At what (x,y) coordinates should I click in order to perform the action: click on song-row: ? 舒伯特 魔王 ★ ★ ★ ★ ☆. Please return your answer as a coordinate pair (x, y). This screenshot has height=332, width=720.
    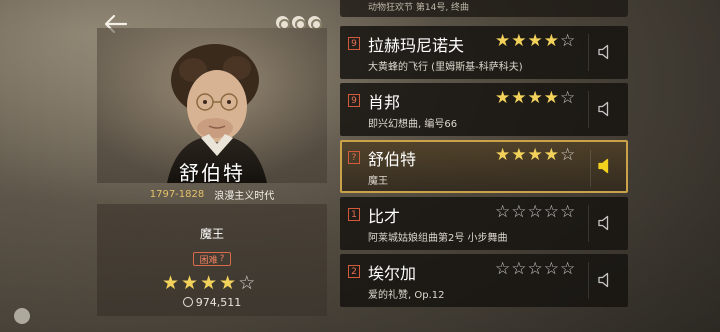
    Looking at the image, I should click on (484, 166).